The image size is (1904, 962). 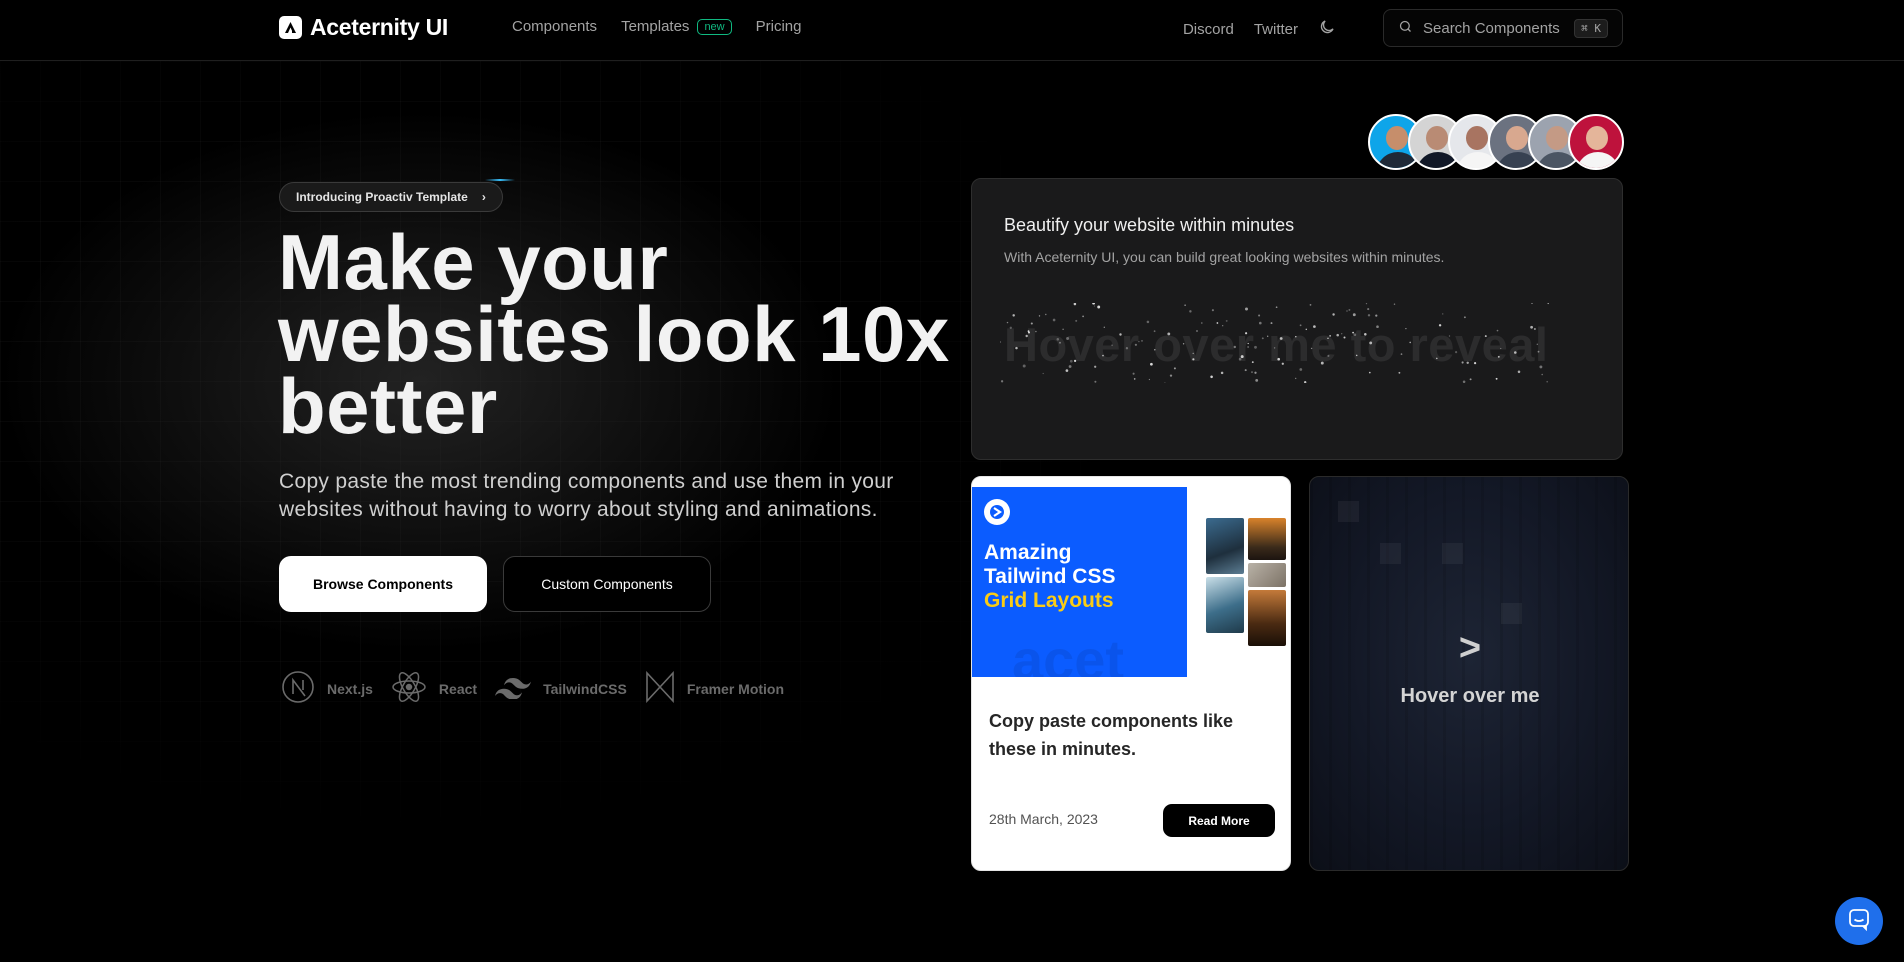 I want to click on chat-support-button, so click(x=1859, y=921).